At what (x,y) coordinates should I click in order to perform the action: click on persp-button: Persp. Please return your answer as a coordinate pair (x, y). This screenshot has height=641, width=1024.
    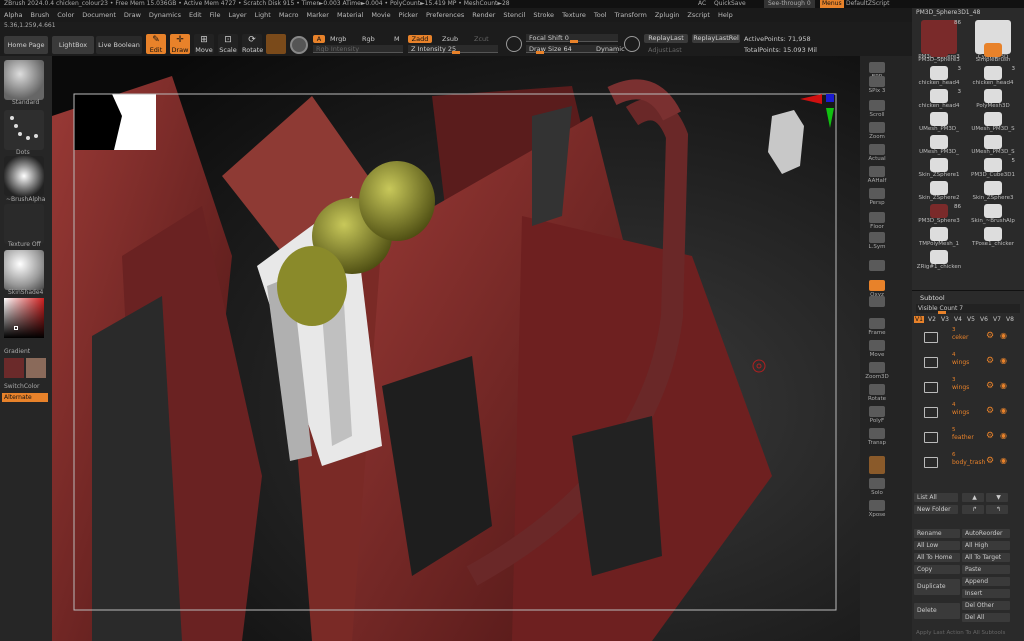
    Looking at the image, I should click on (877, 199).